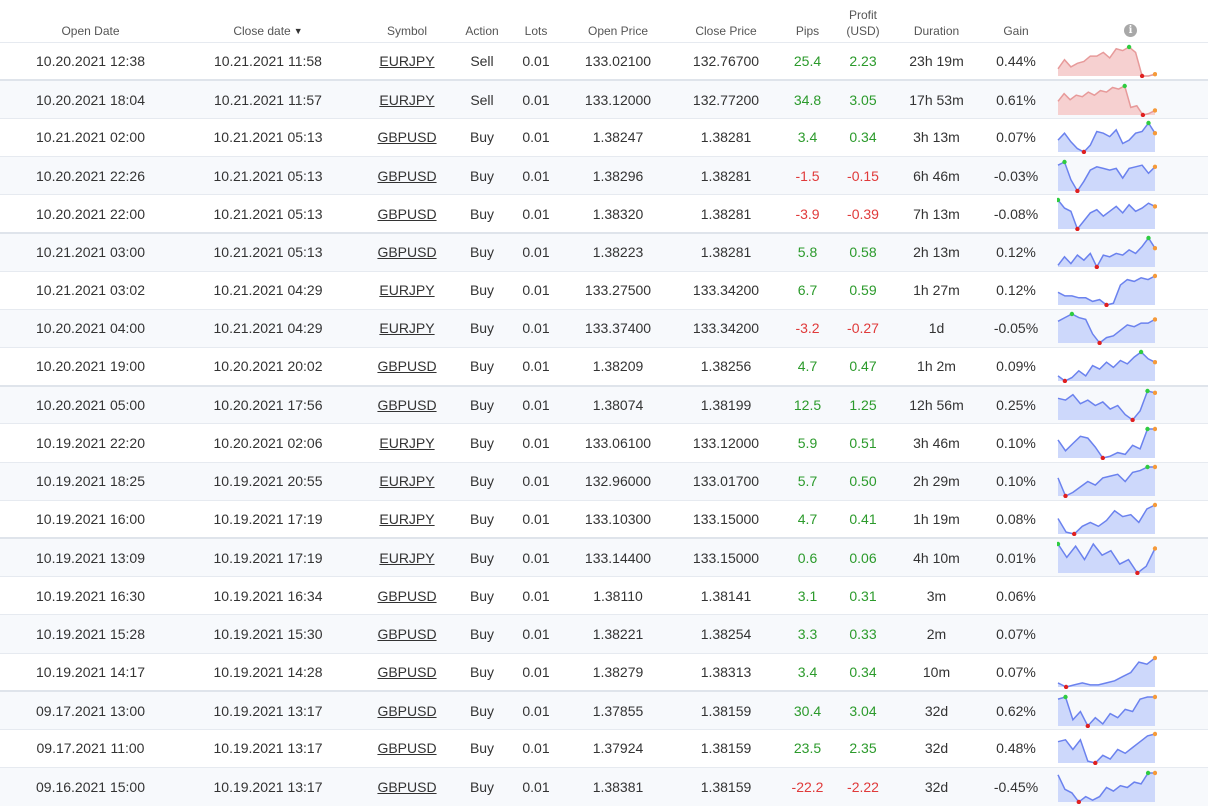  I want to click on close-price-cell: 133.34200, so click(726, 290).